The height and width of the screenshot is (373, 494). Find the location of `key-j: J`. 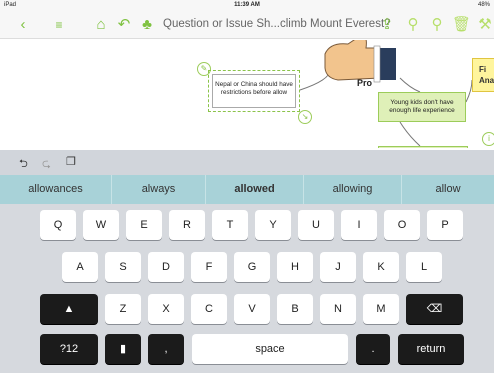

key-j: J is located at coordinates (338, 267).